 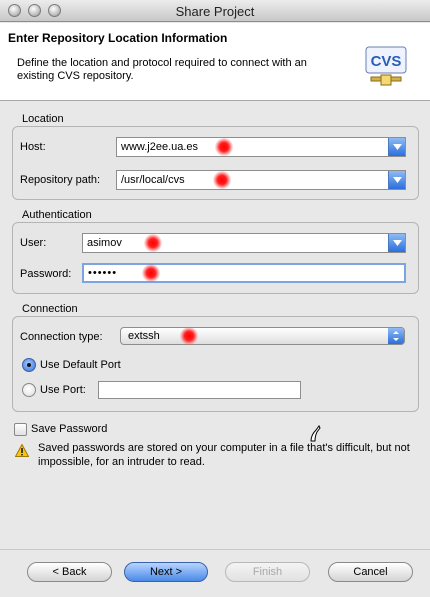 I want to click on repository-path-dropdown-arrow-icon, so click(x=396, y=180).